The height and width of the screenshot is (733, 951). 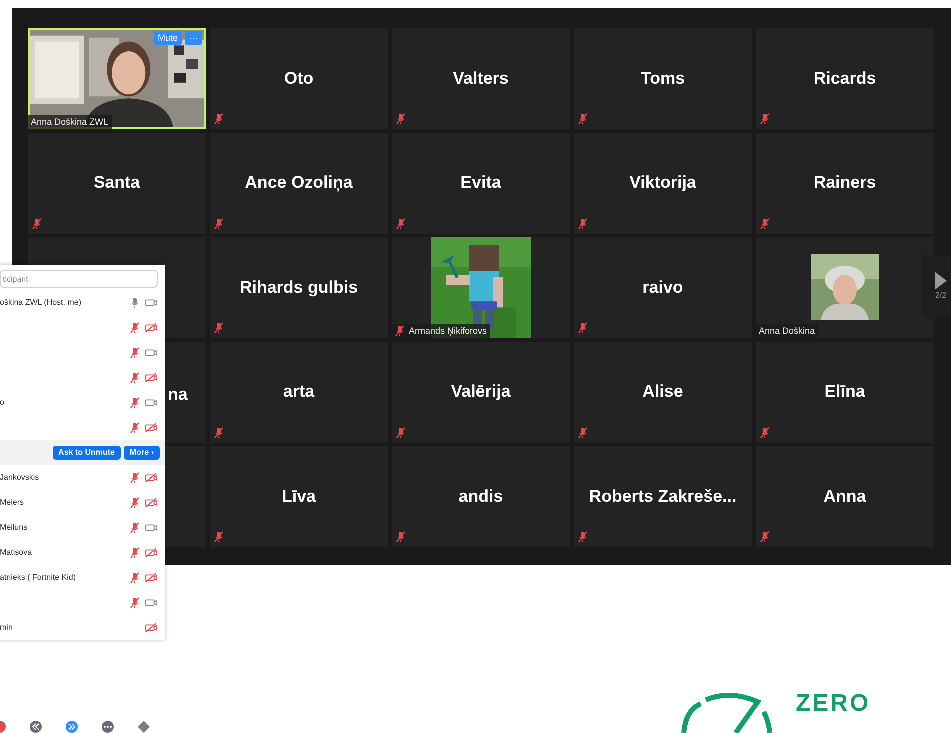 I want to click on participant-name: Toms, so click(x=663, y=79).